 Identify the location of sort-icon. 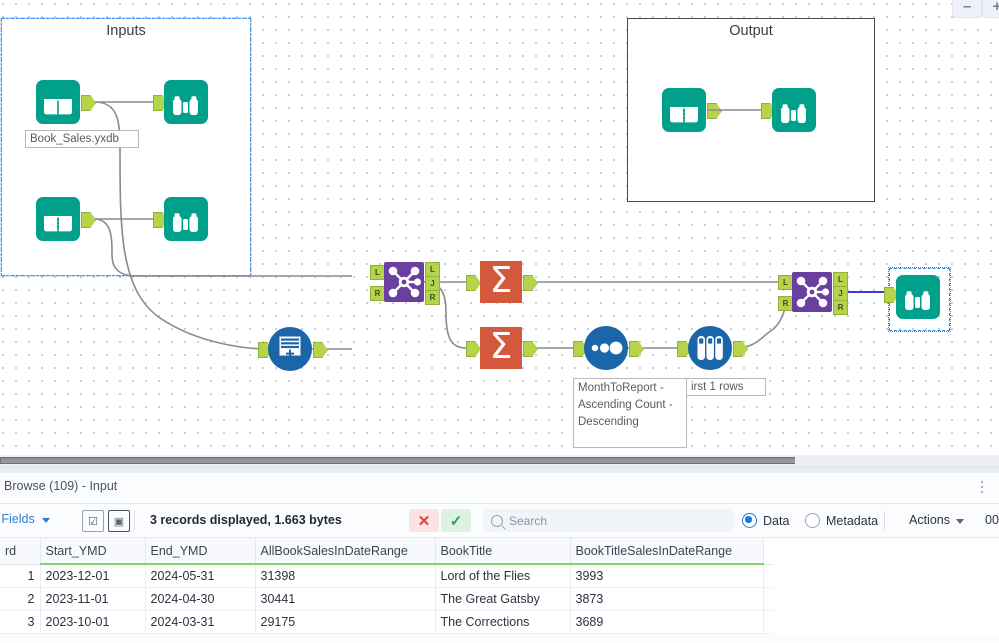
(606, 348).